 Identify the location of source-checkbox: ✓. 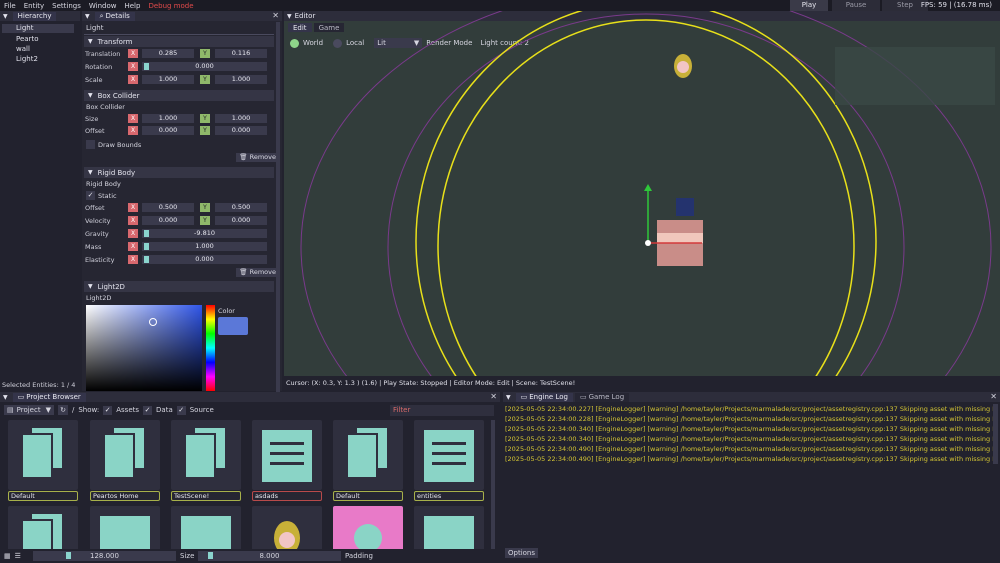
(181, 410).